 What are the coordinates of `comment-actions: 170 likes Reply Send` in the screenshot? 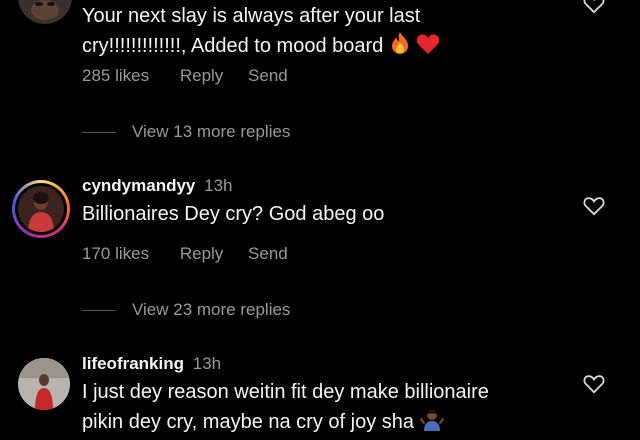 It's located at (195, 254).